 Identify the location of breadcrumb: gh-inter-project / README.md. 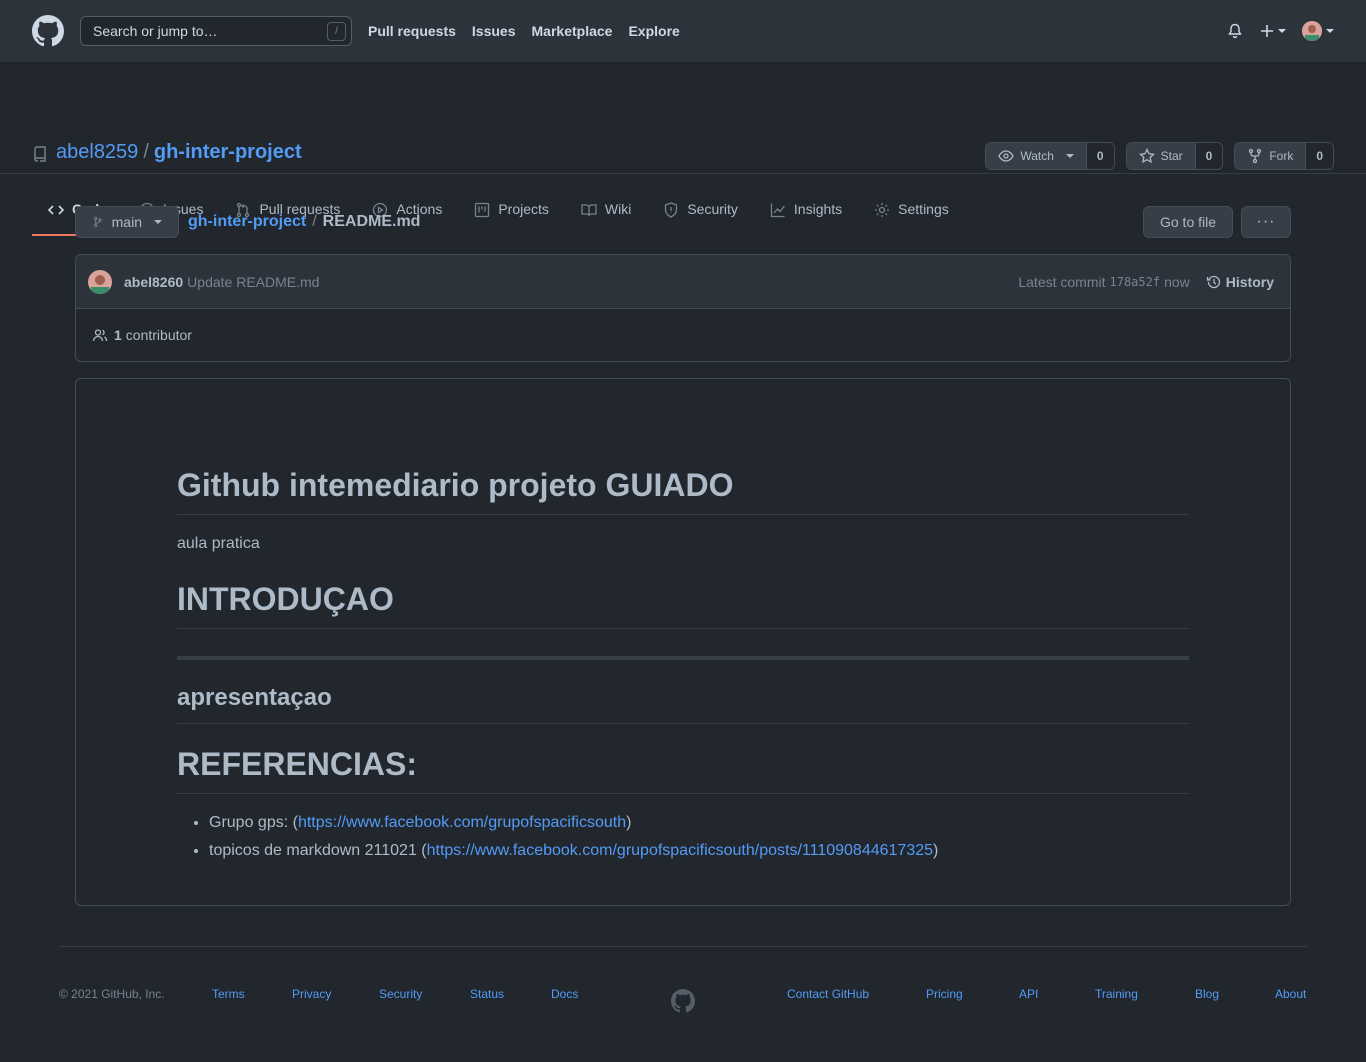
(304, 222).